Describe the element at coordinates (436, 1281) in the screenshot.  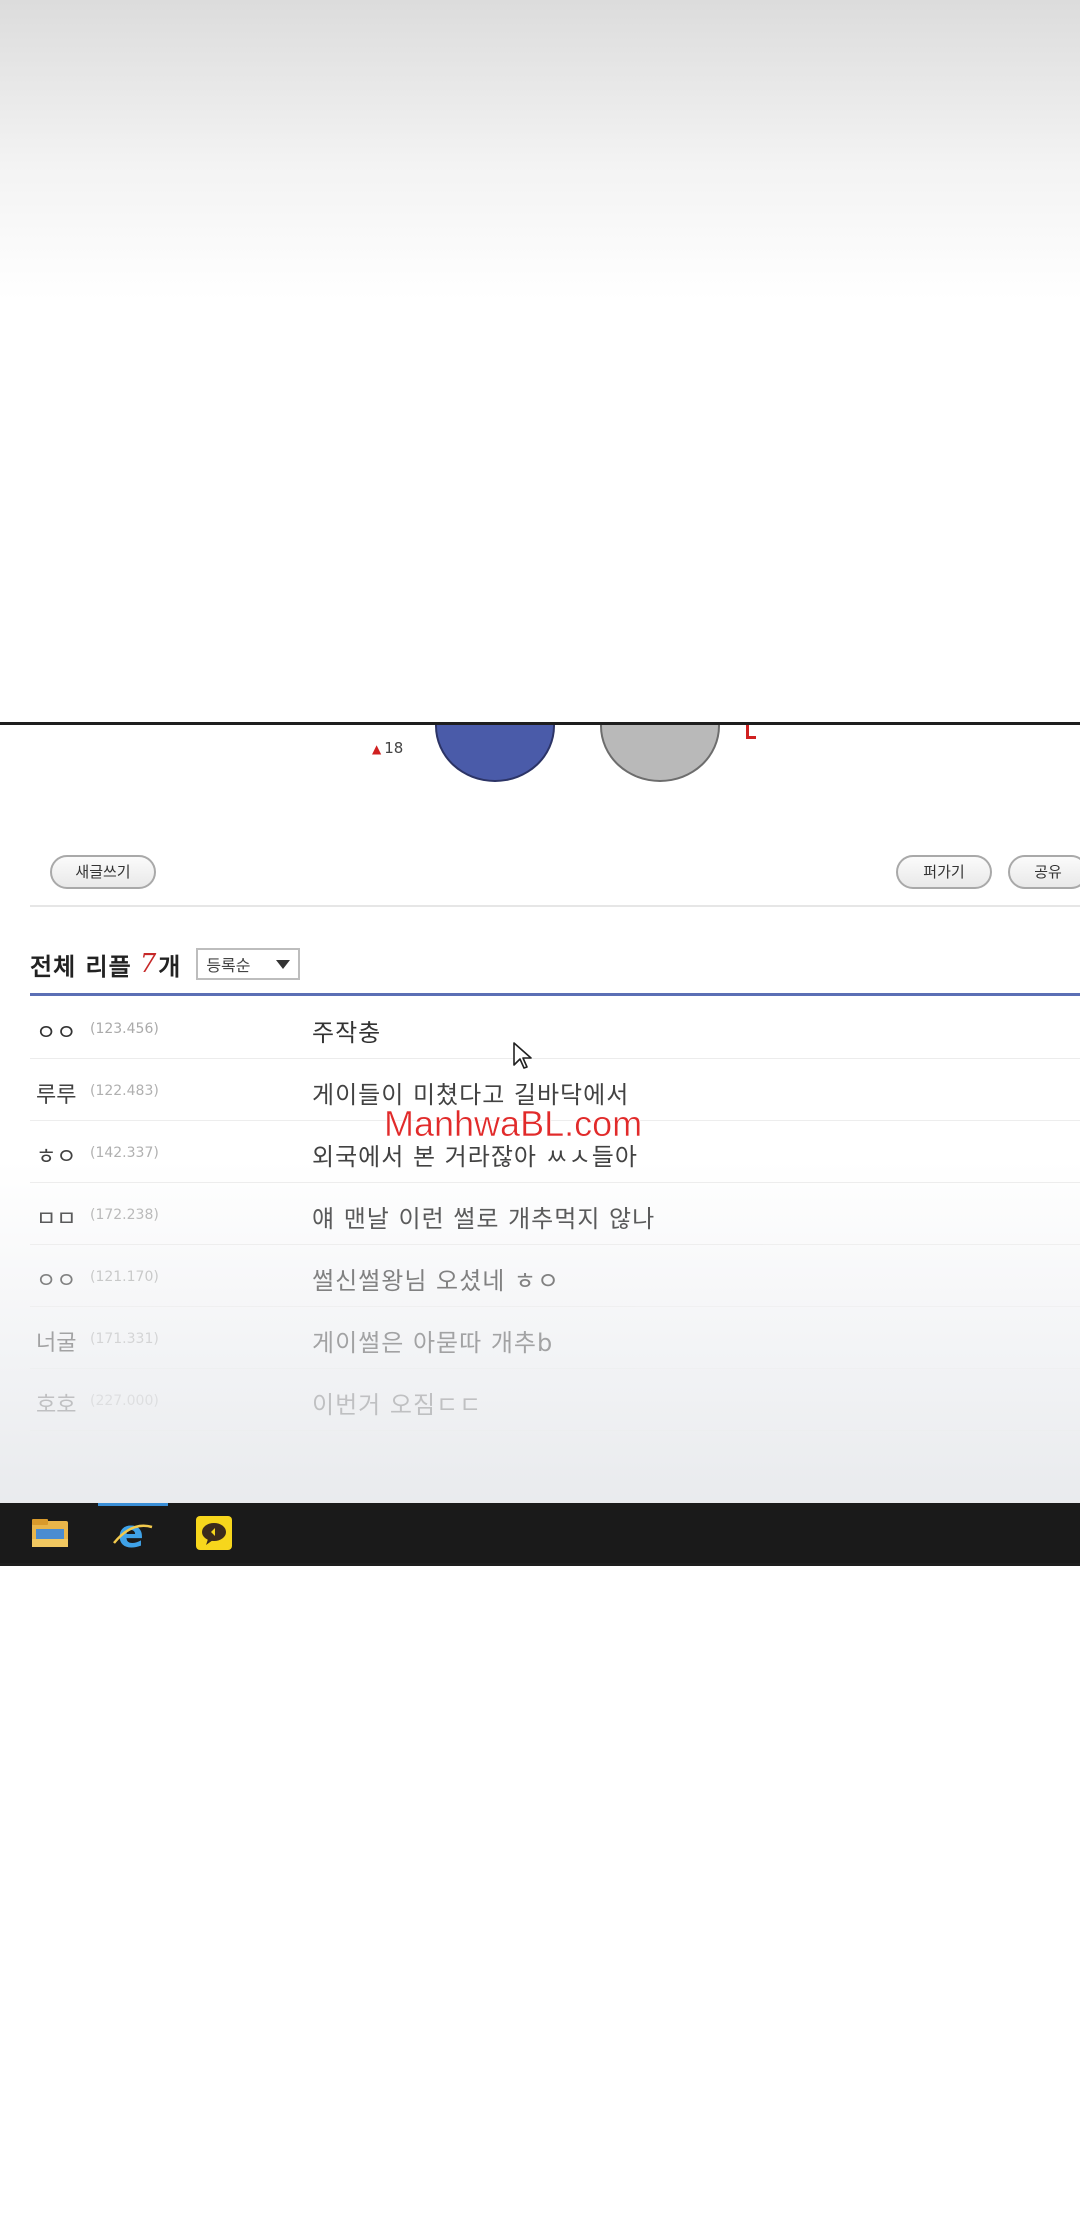
I see `comment-text: 썰신썰왕님 오셨네 ㅎㅇ` at that location.